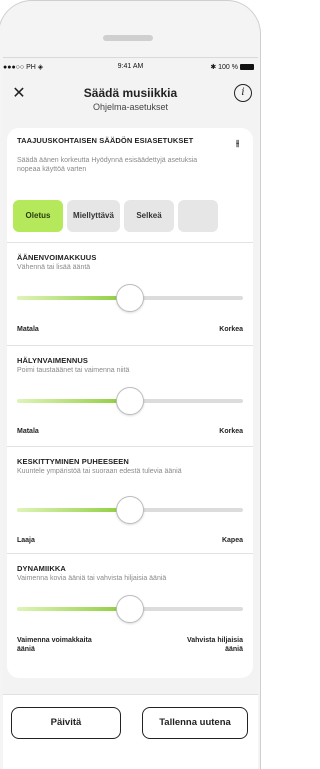 The height and width of the screenshot is (769, 320). I want to click on presets-title: TAAJUUSKOHTAISEN SÄÄDÖN ESIASETUKSET, so click(105, 140).